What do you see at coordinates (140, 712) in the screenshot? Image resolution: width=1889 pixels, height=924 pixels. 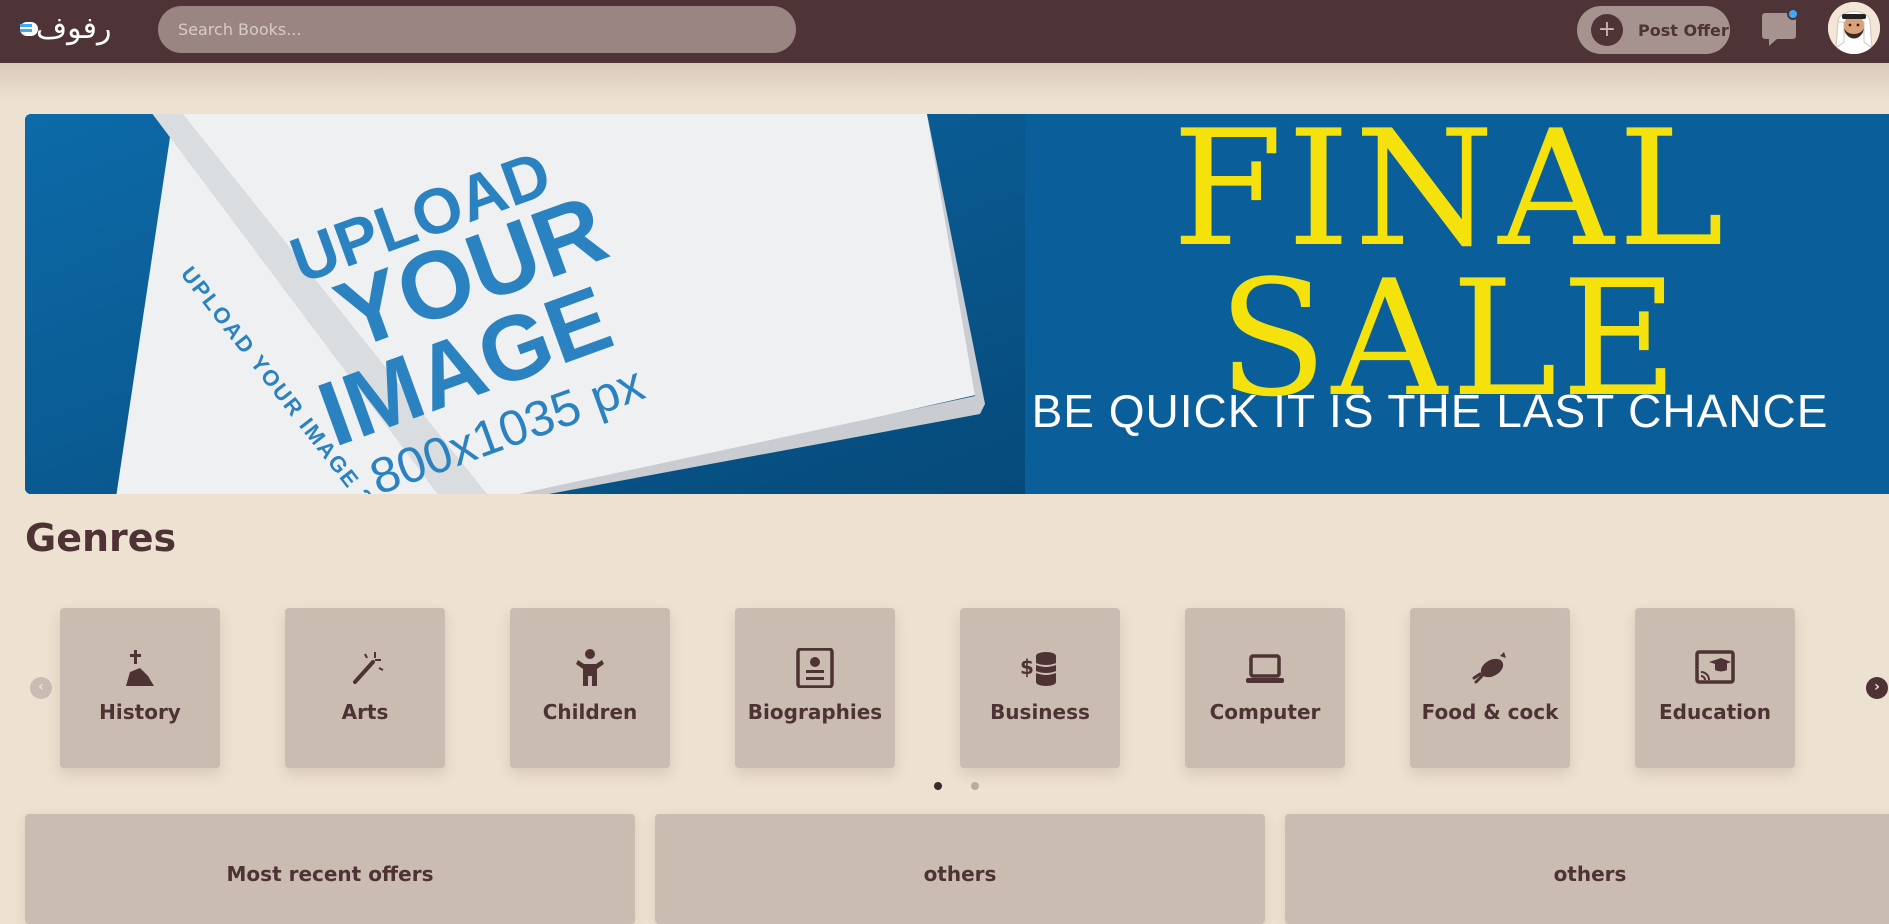 I see `genre-label: History` at bounding box center [140, 712].